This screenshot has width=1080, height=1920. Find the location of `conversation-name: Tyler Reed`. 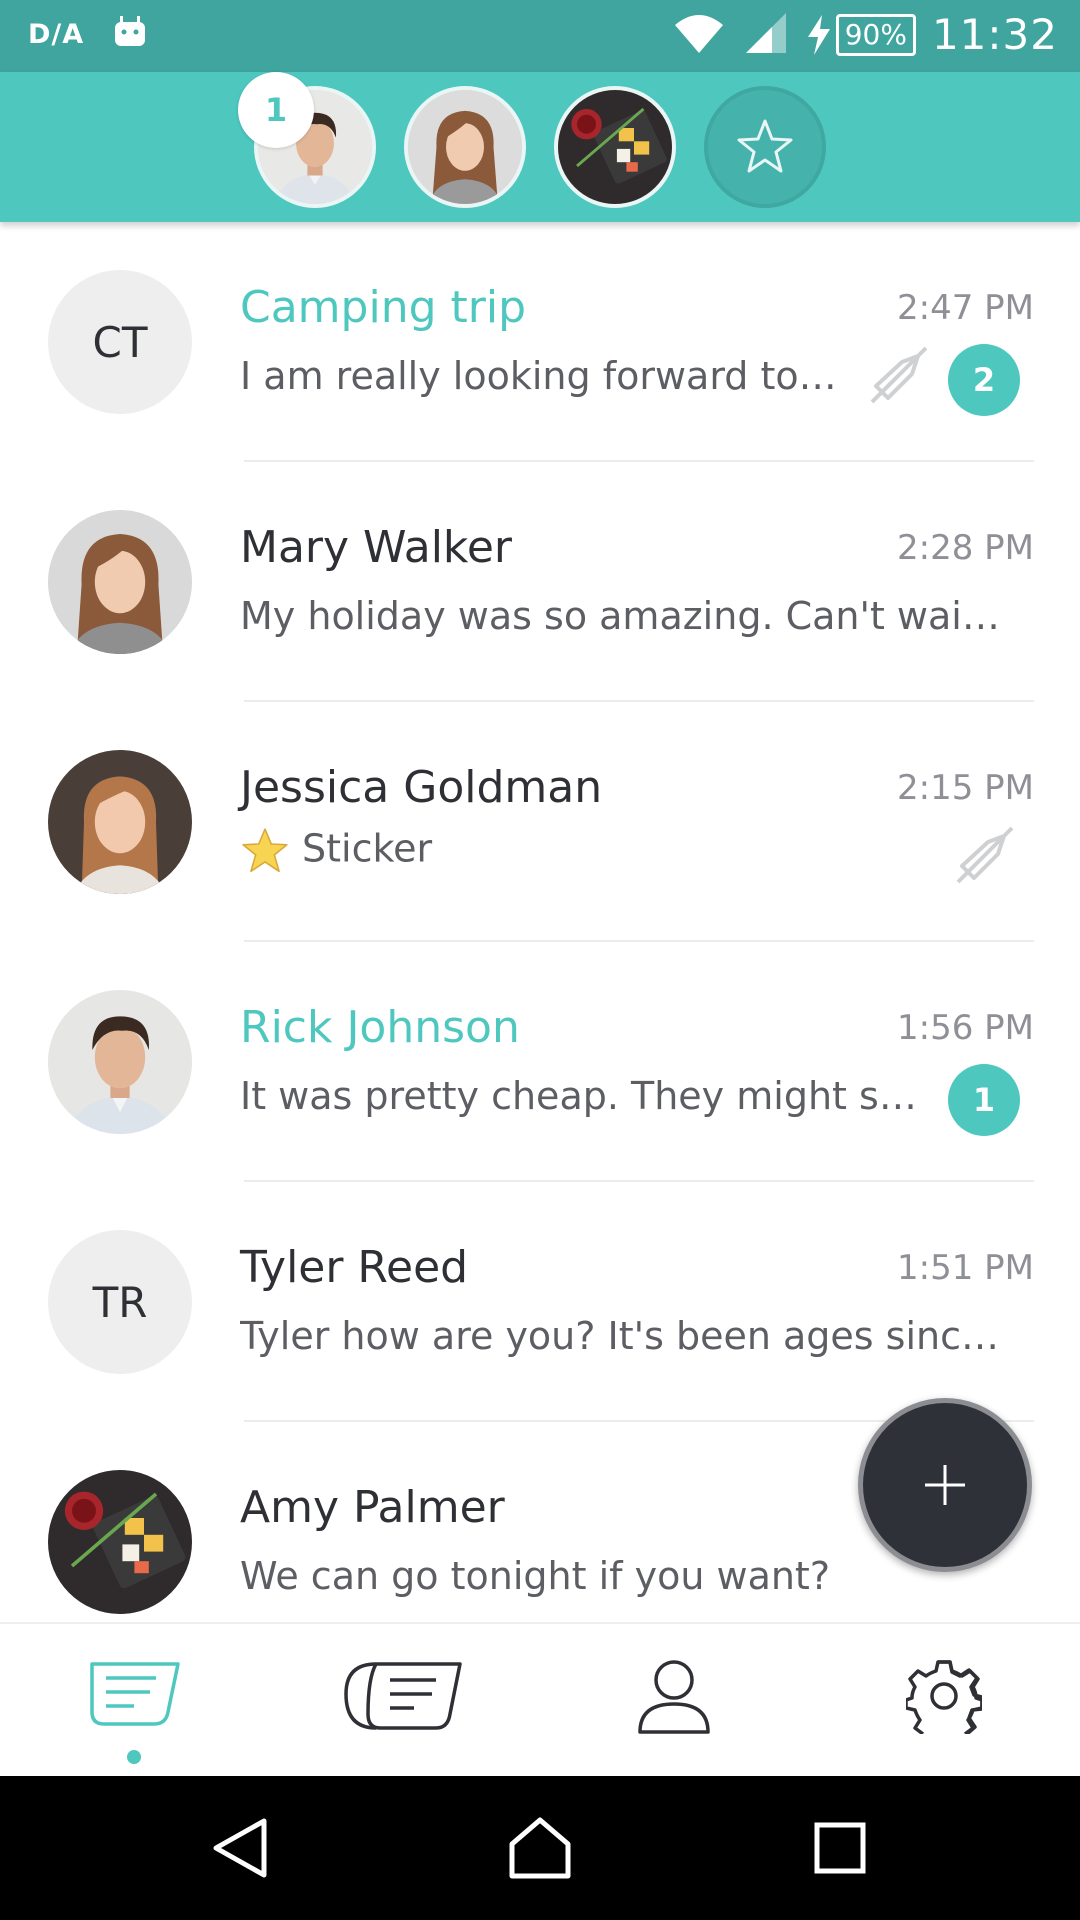

conversation-name: Tyler Reed is located at coordinates (354, 1267).